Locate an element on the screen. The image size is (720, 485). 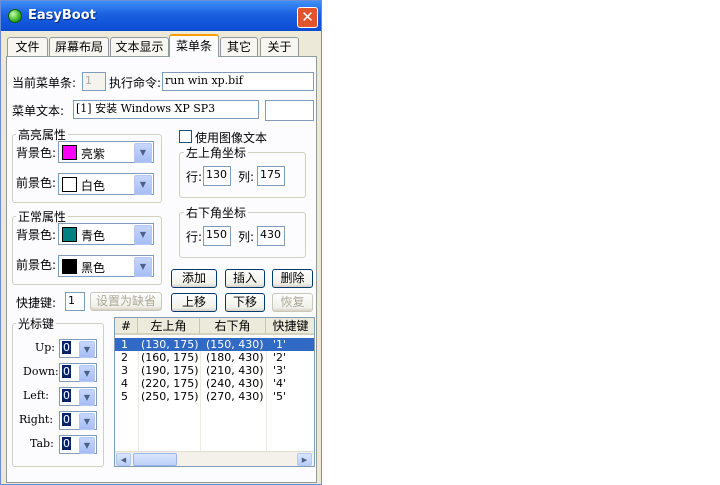
menu-extra-field is located at coordinates (289, 110).